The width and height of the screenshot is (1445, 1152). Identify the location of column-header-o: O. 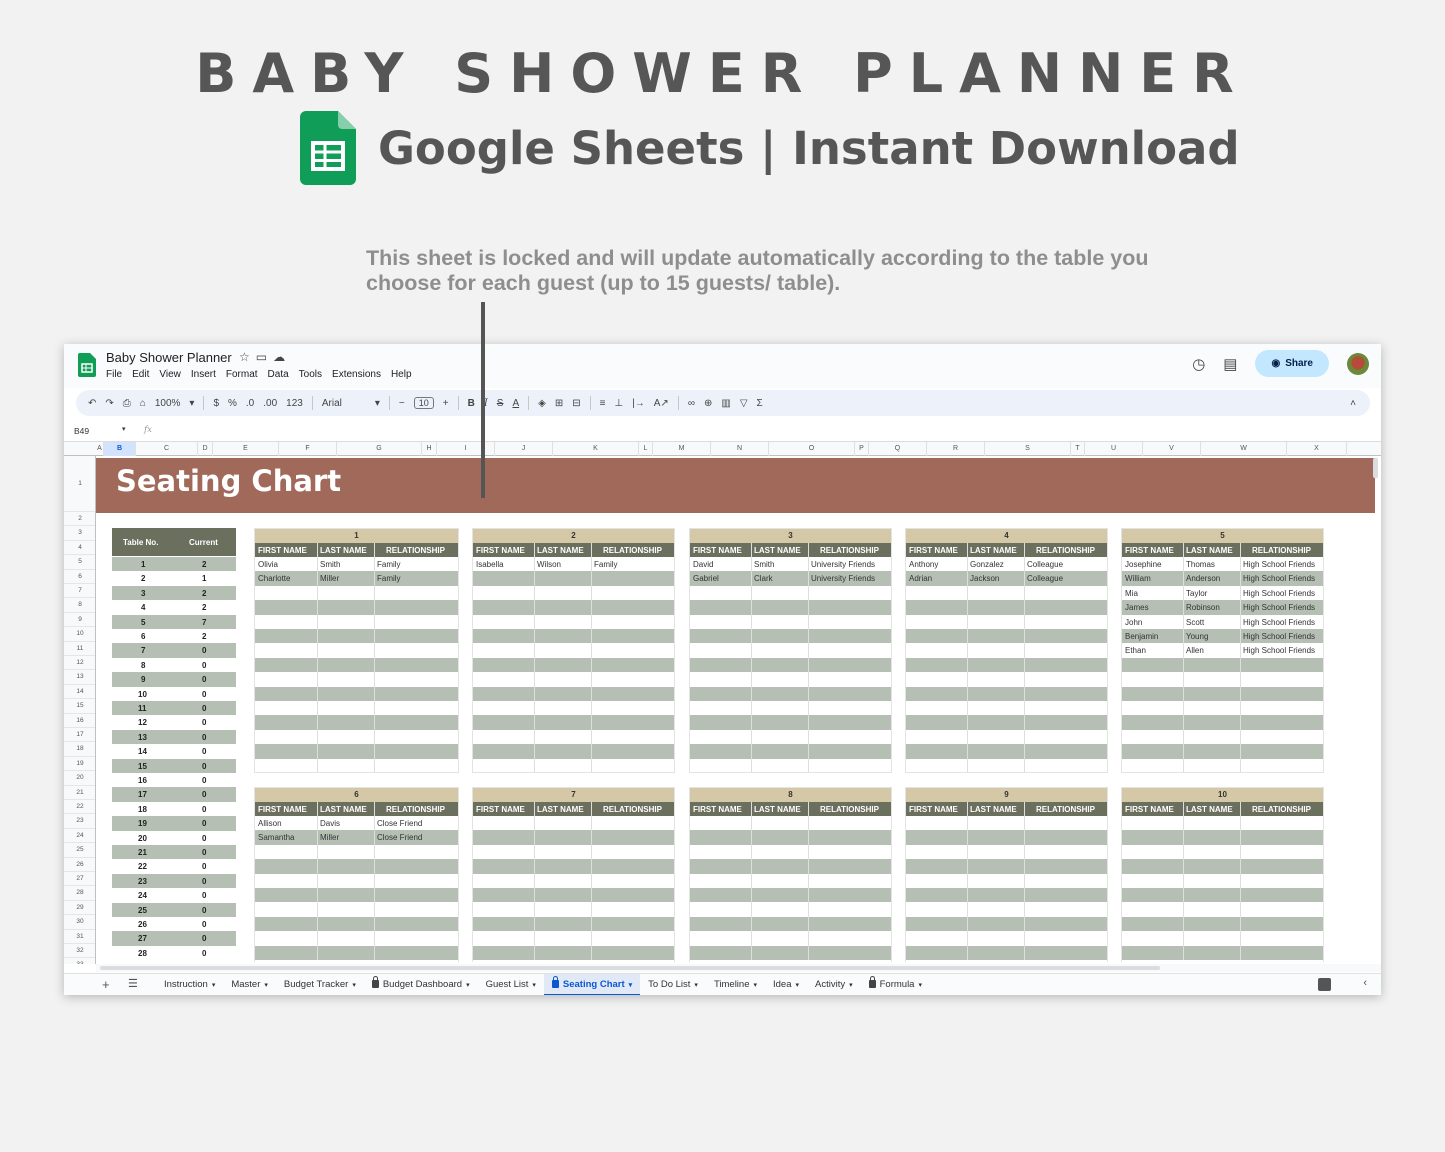
(812, 449).